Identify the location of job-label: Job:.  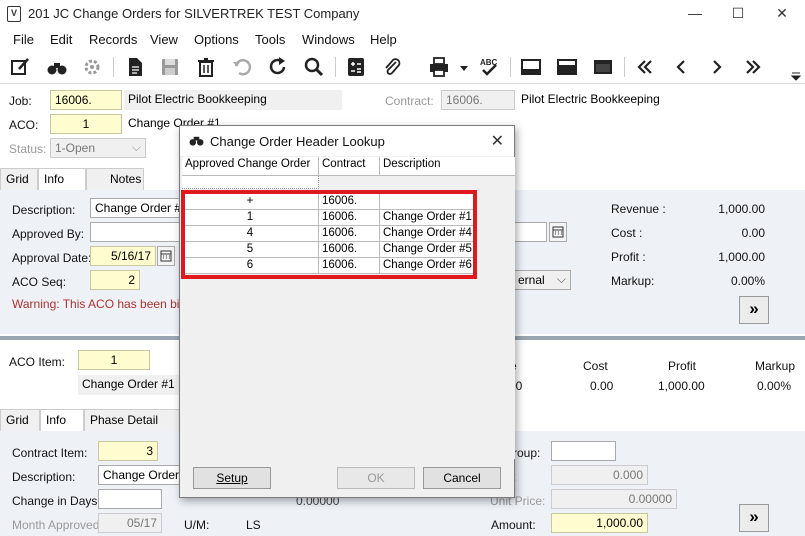
(20, 101).